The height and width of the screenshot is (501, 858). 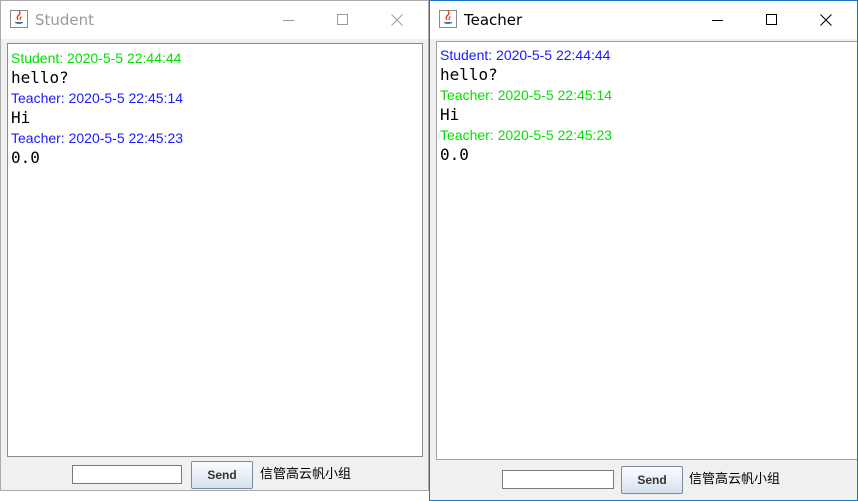 I want to click on window-title: Student, so click(x=65, y=20).